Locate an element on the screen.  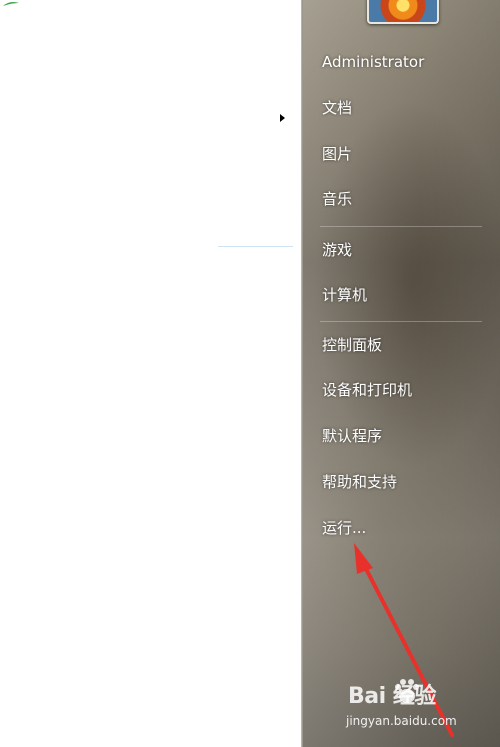
menu-item-documents: 文档 is located at coordinates (337, 108).